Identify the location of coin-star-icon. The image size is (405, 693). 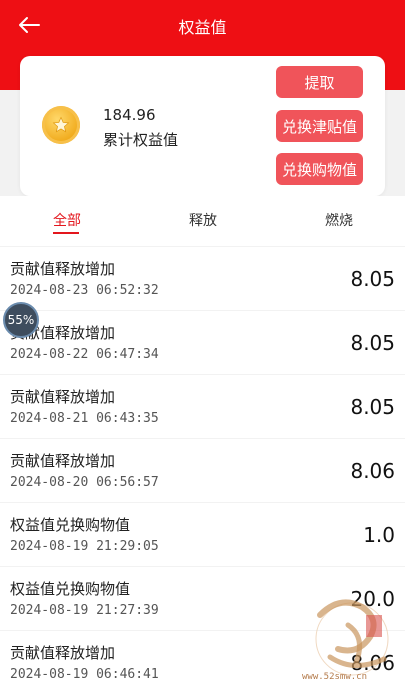
(61, 125).